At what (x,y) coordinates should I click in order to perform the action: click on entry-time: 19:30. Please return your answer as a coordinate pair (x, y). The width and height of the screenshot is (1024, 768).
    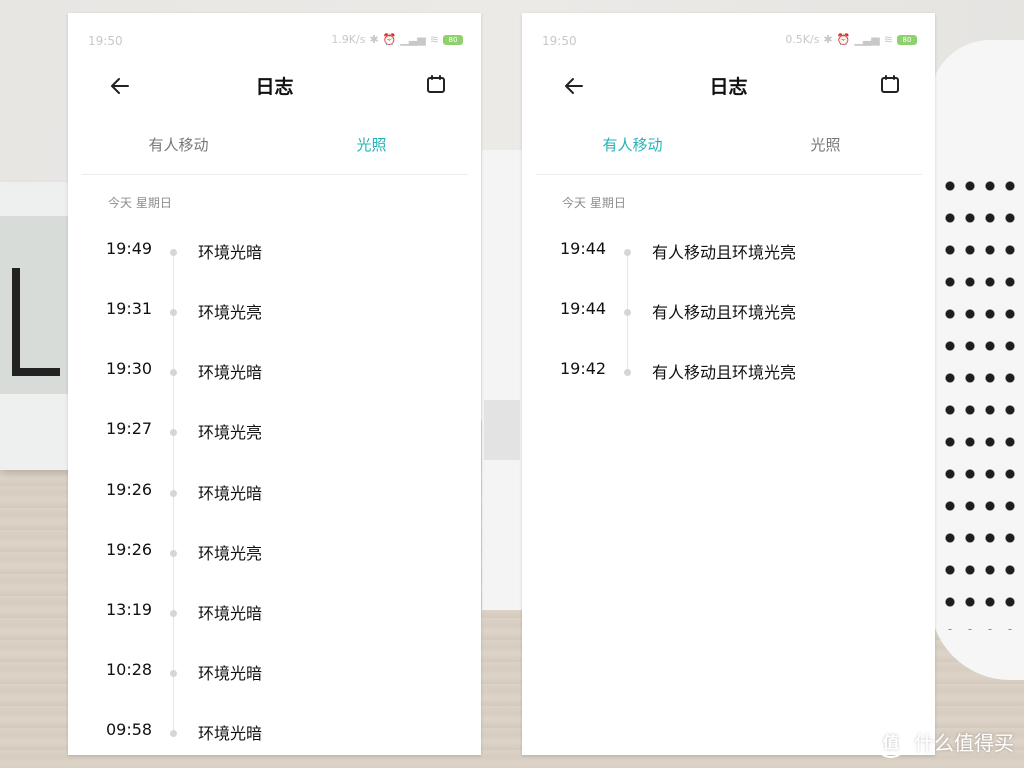
    Looking at the image, I should click on (129, 368).